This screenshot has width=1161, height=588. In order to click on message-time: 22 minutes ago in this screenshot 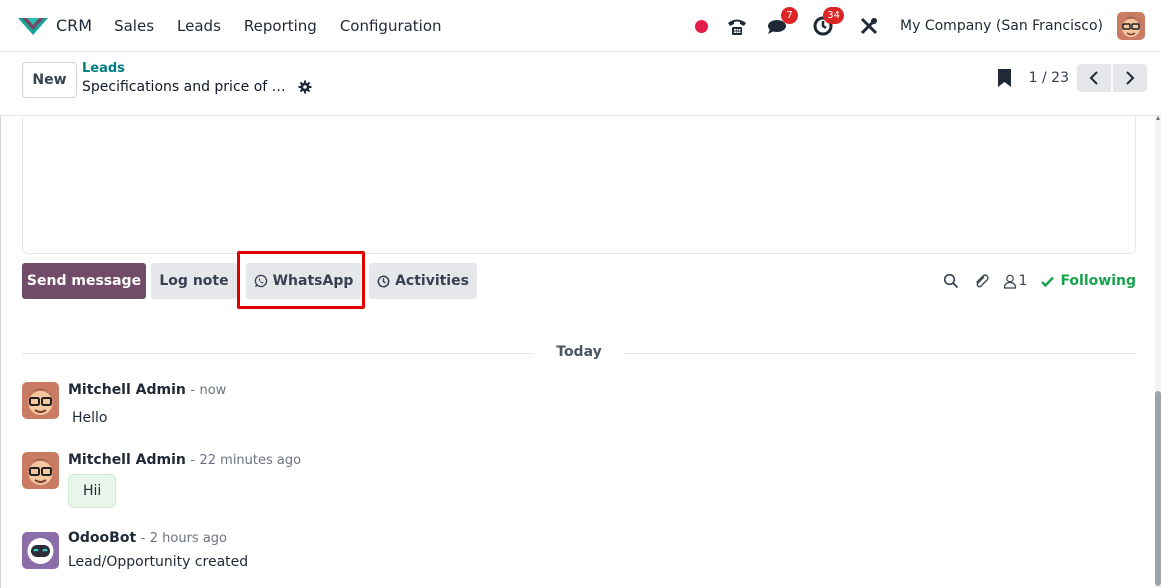, I will do `click(250, 460)`.